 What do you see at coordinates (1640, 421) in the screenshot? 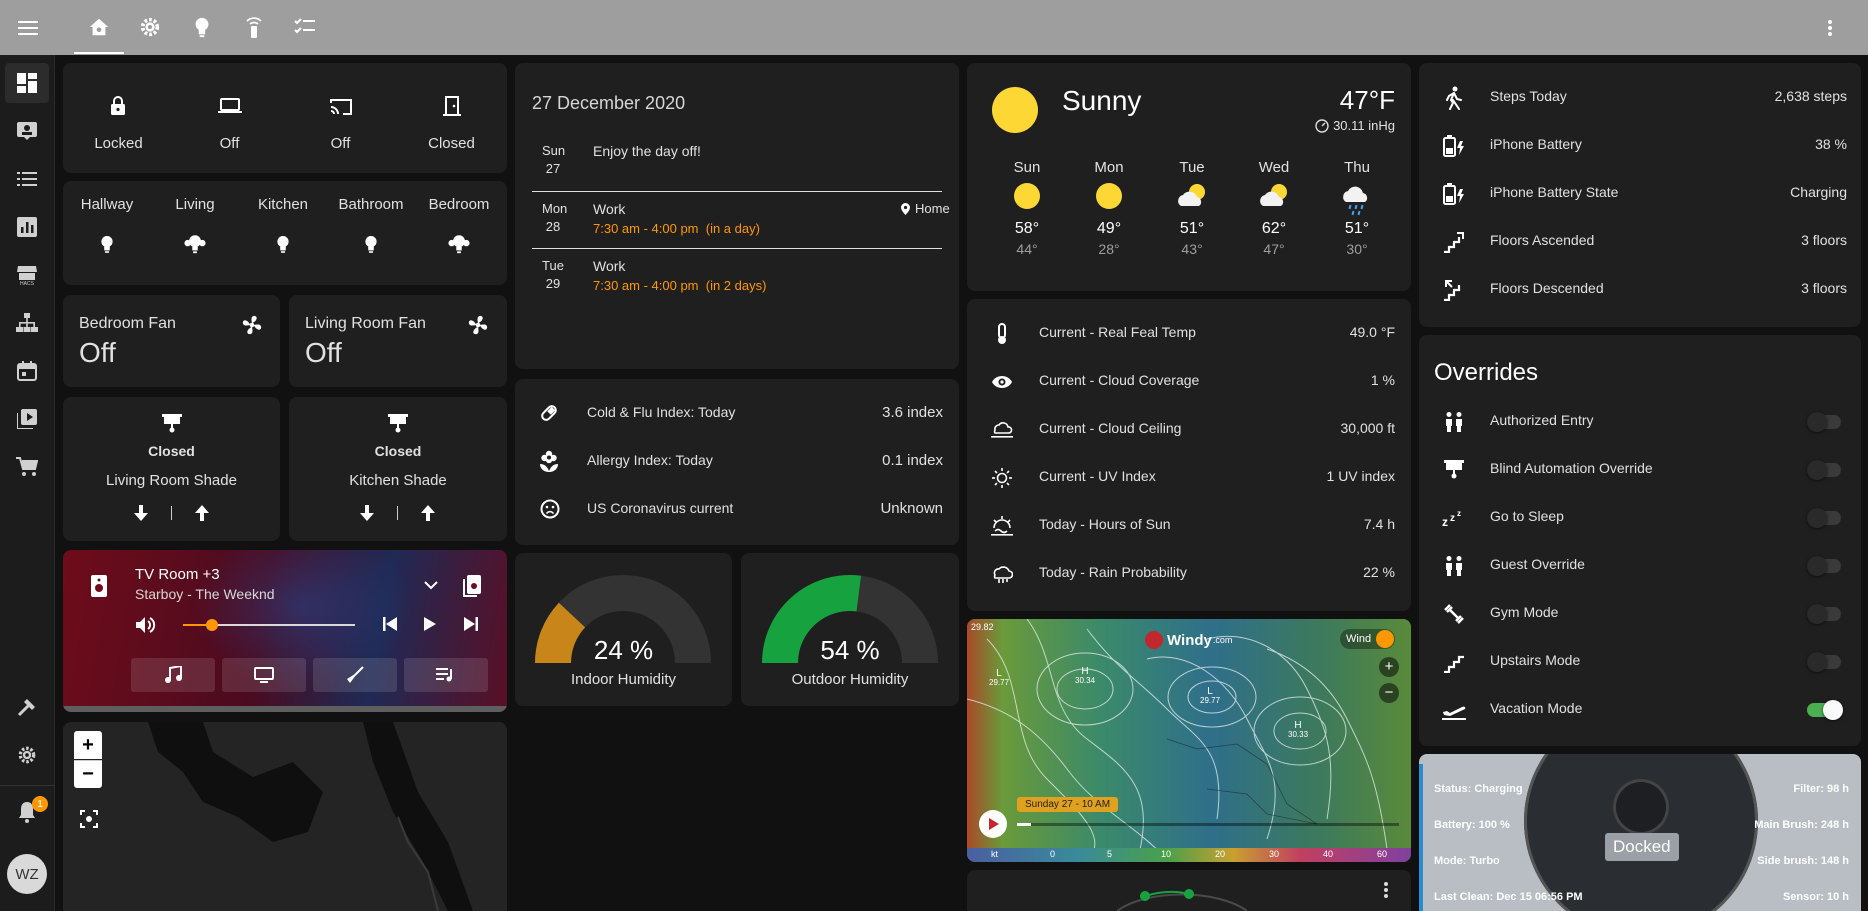
I see `override-row: Authorized Entry` at bounding box center [1640, 421].